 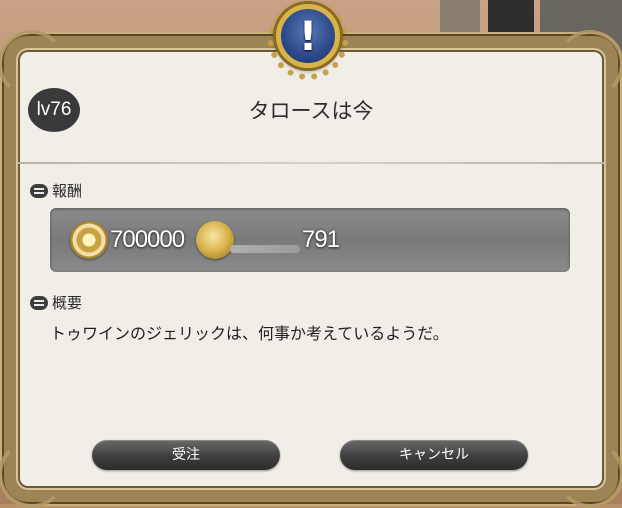 What do you see at coordinates (215, 240) in the screenshot?
I see `gil-coin-icon` at bounding box center [215, 240].